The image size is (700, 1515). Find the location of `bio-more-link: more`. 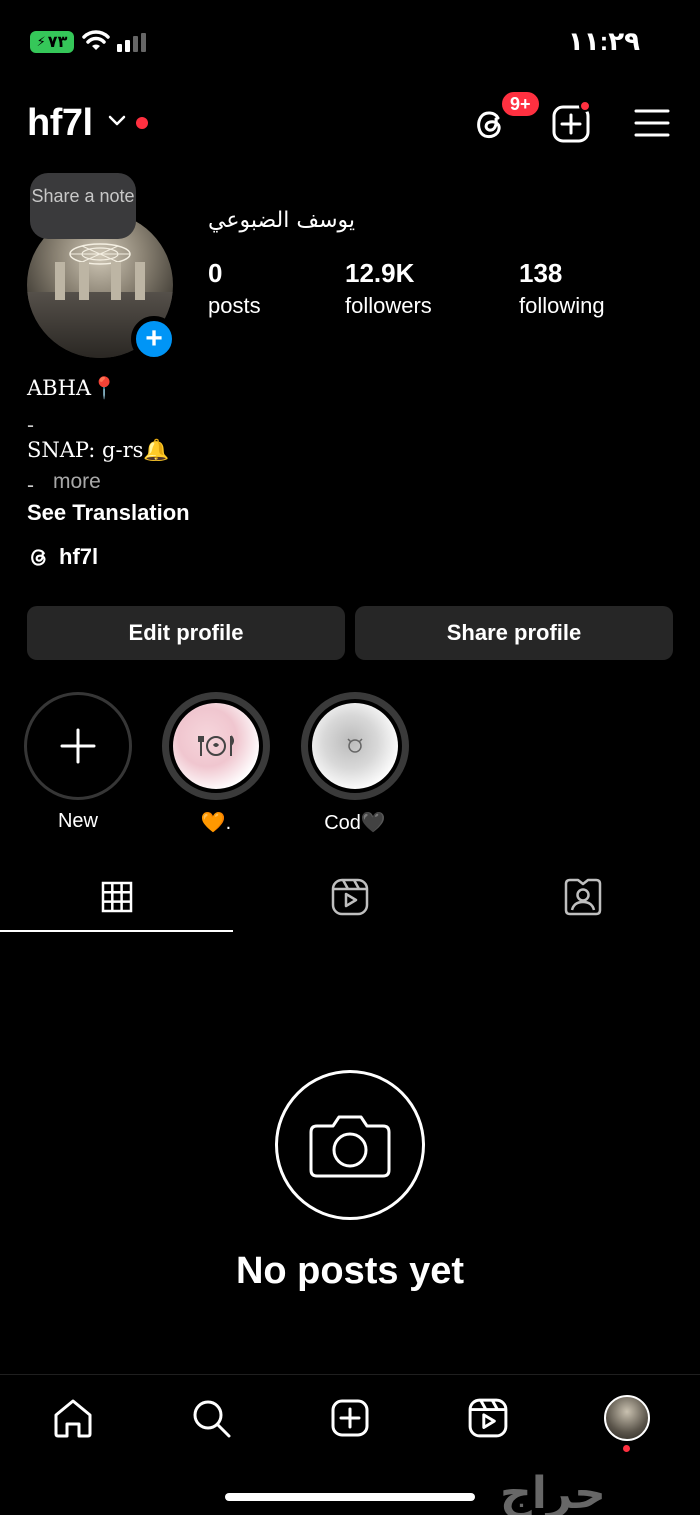

bio-more-link: more is located at coordinates (77, 482).